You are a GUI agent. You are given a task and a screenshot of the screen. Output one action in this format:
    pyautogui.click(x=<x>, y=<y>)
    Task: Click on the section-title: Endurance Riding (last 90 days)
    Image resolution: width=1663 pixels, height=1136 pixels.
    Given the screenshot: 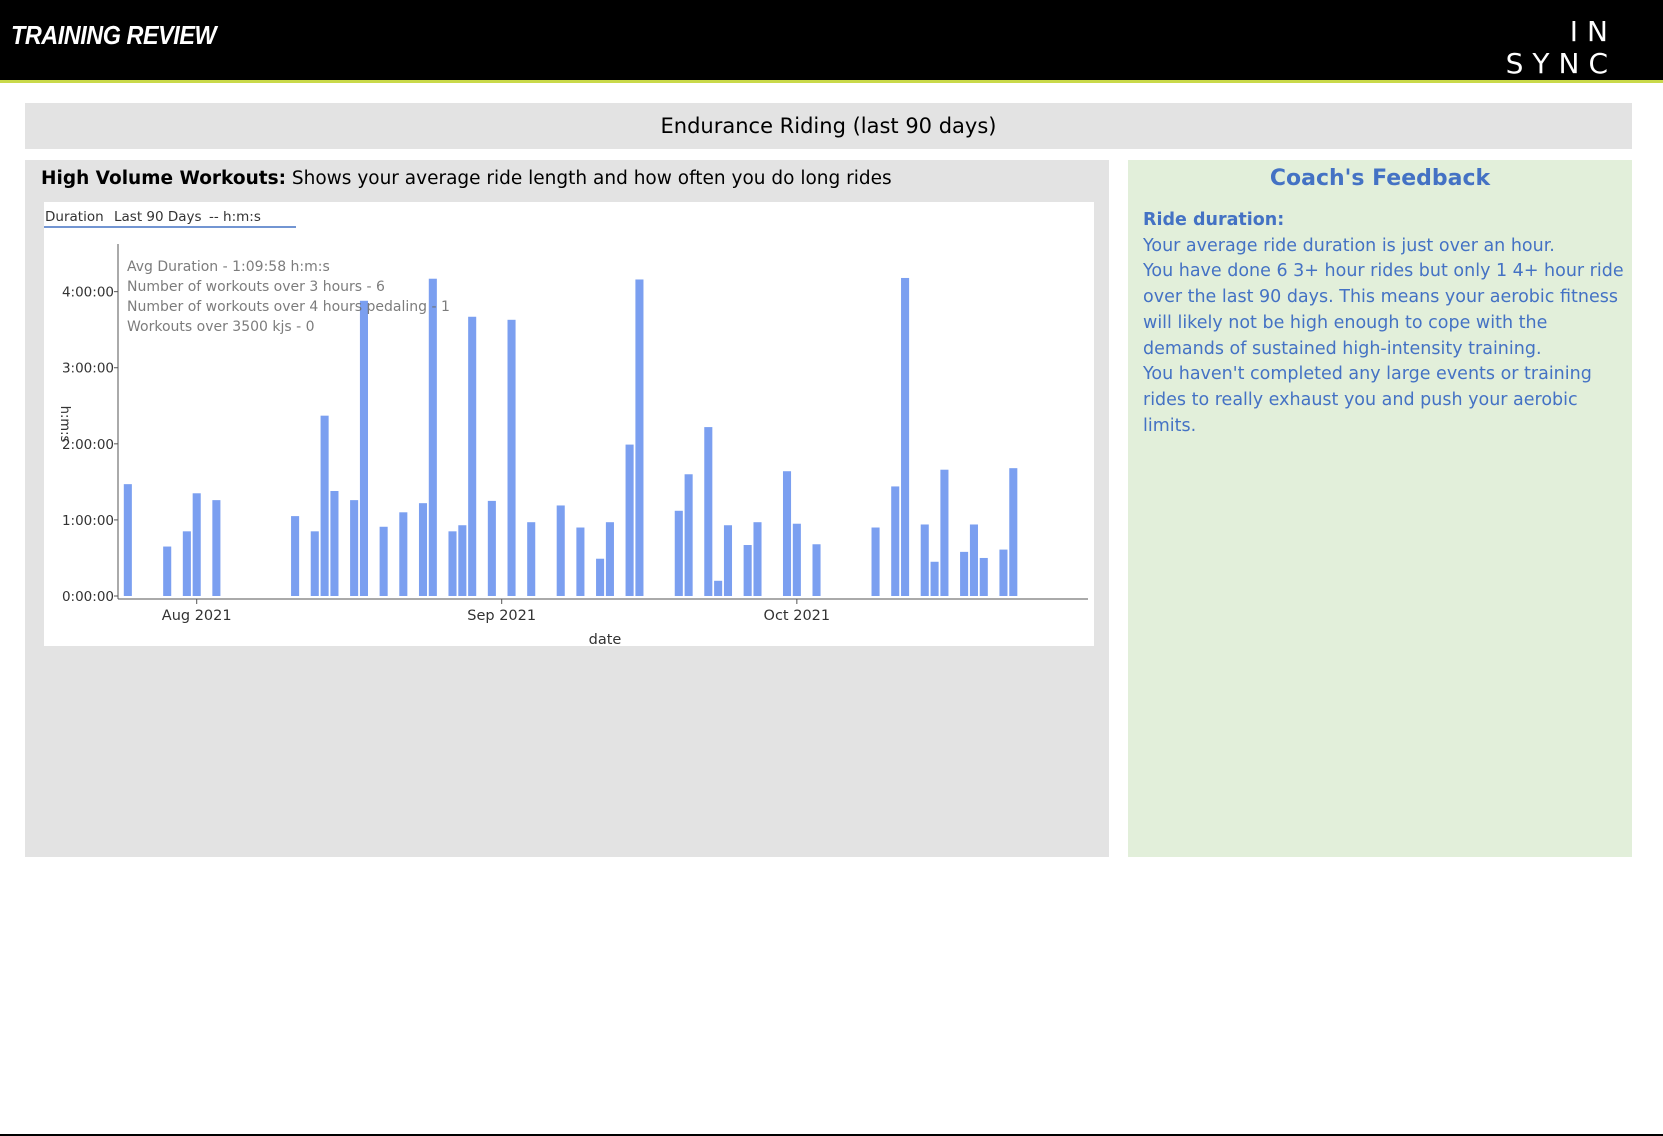 What is the action you would take?
    pyautogui.click(x=828, y=126)
    